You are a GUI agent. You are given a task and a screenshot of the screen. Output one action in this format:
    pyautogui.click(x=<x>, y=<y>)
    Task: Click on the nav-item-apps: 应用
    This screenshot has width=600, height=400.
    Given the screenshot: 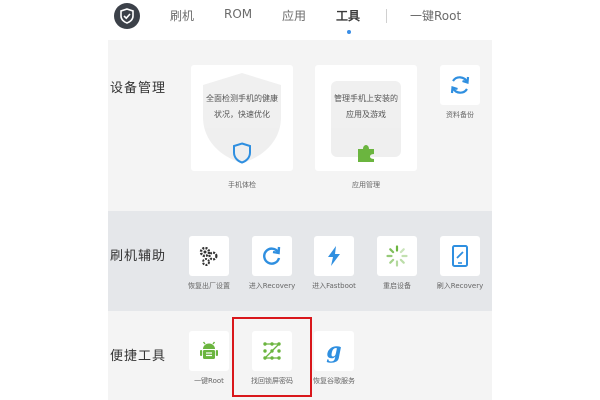 What is the action you would take?
    pyautogui.click(x=294, y=15)
    